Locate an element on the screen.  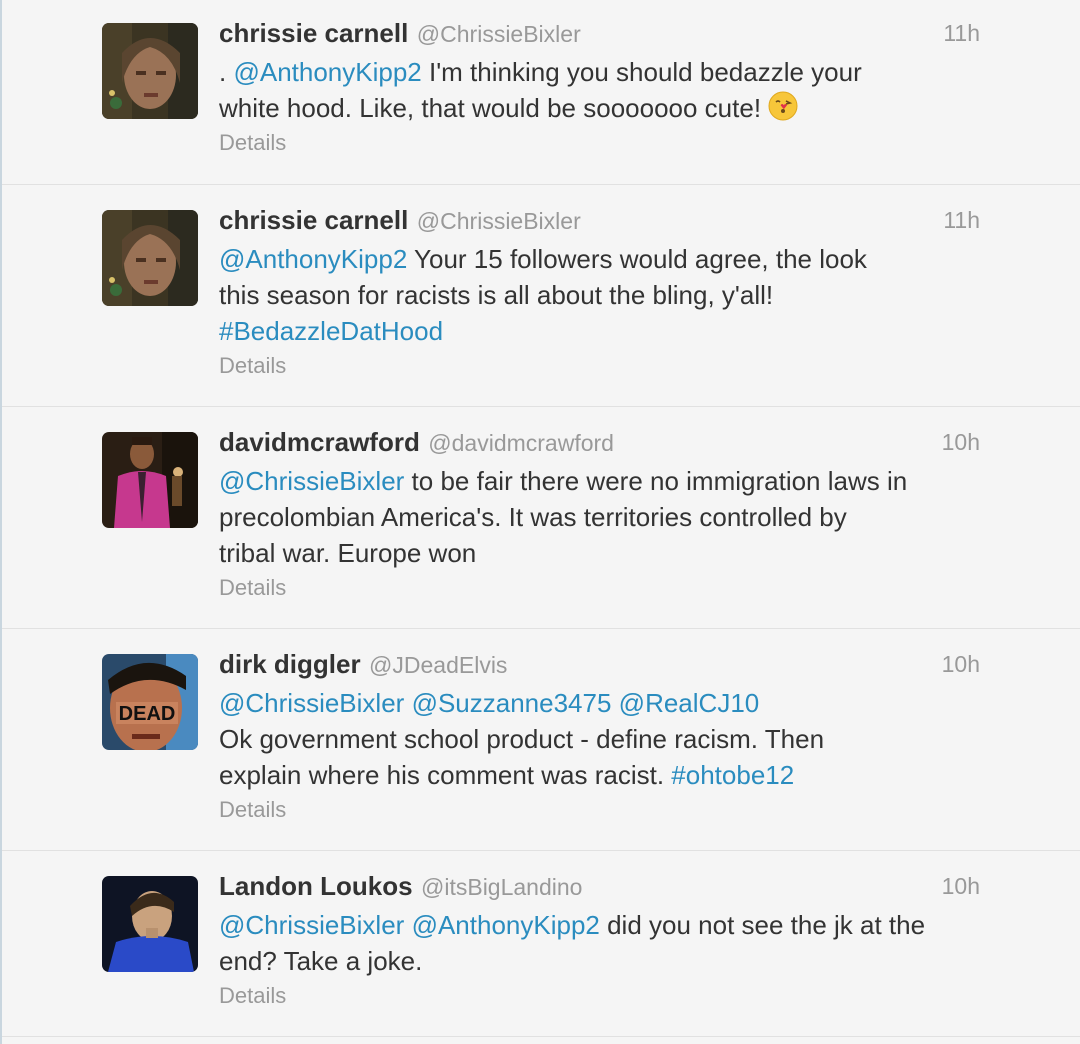
tweet-header: dirk diggler @JDeadElvis 10h is located at coordinates (599, 667).